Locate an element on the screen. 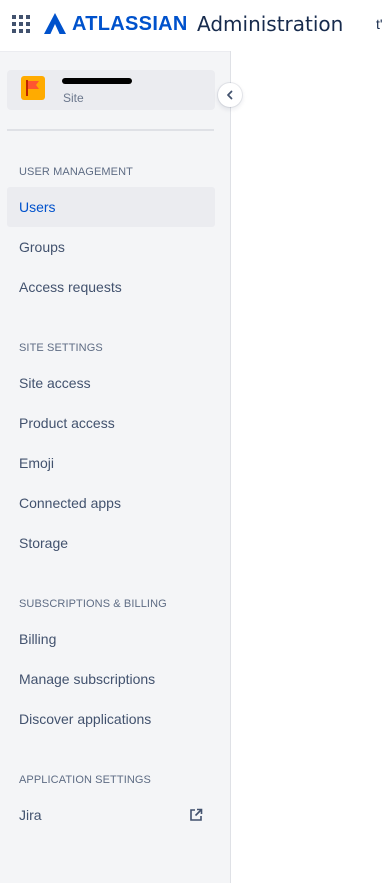 Image resolution: width=383 pixels, height=883 pixels. chevron-left-icon is located at coordinates (230, 95).